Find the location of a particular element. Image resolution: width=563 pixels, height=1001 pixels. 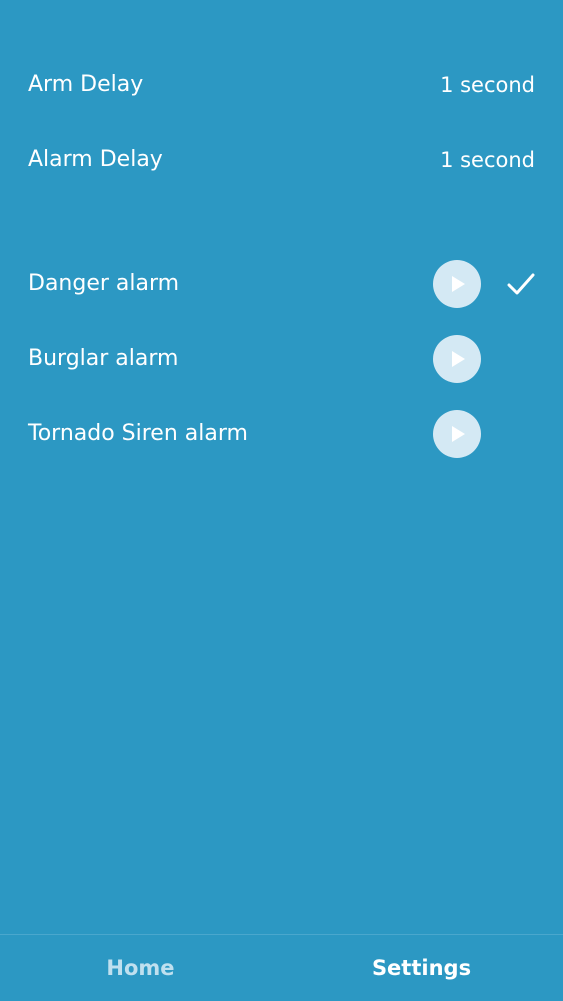

checkmark-icon is located at coordinates (521, 284).